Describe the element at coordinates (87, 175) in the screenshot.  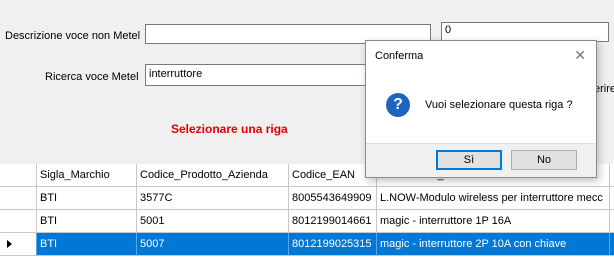
I see `column-header: Sigla_Marchio` at that location.